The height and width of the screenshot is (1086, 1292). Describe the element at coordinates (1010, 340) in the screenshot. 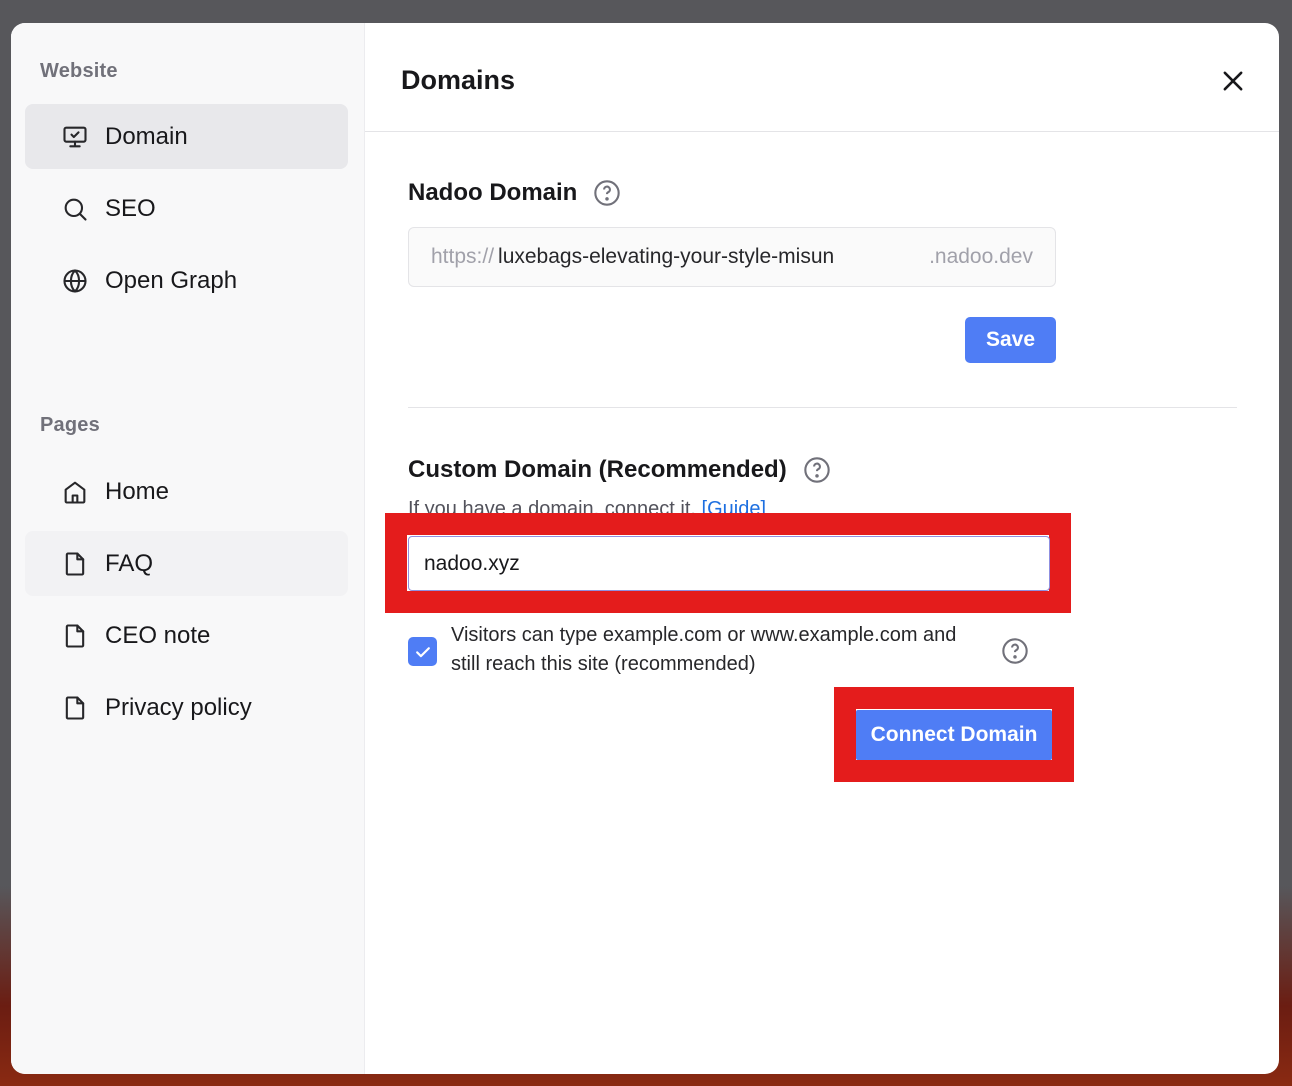

I see `save-button: Save` at that location.